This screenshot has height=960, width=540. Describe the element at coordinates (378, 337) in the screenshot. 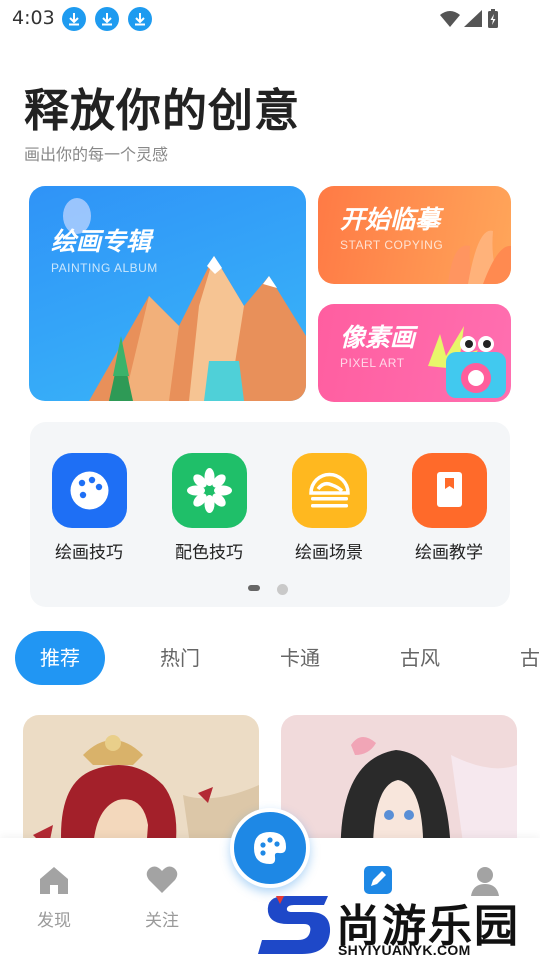

I see `banner-title: 像素画` at that location.